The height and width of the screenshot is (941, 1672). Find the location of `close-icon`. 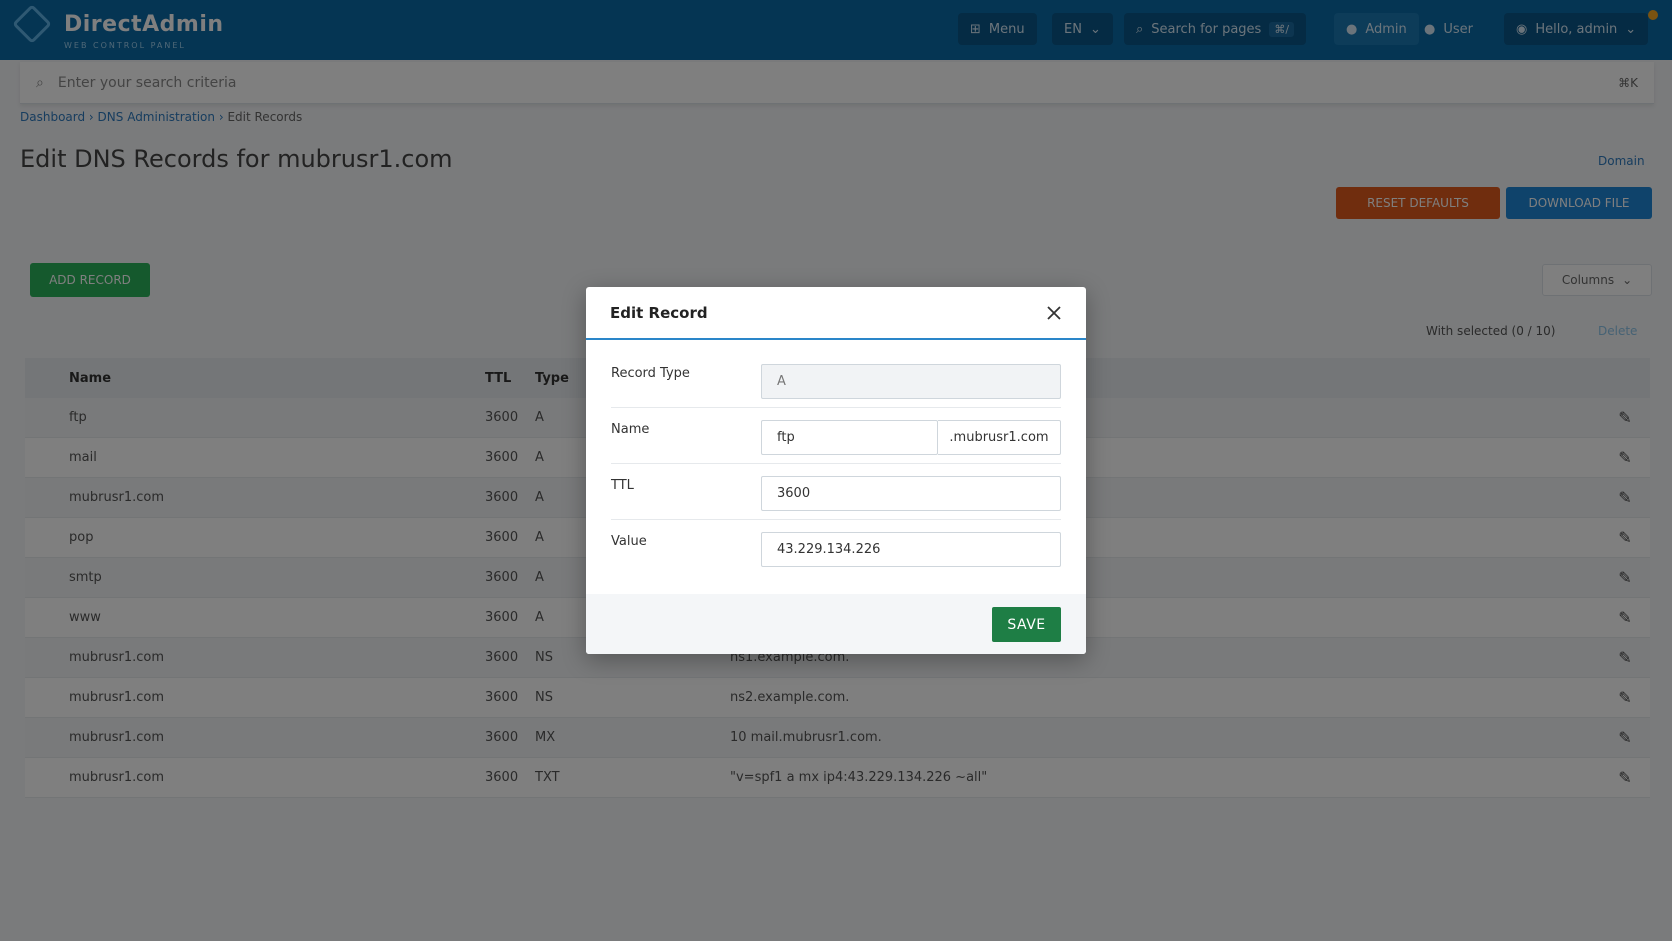

close-icon is located at coordinates (1054, 313).